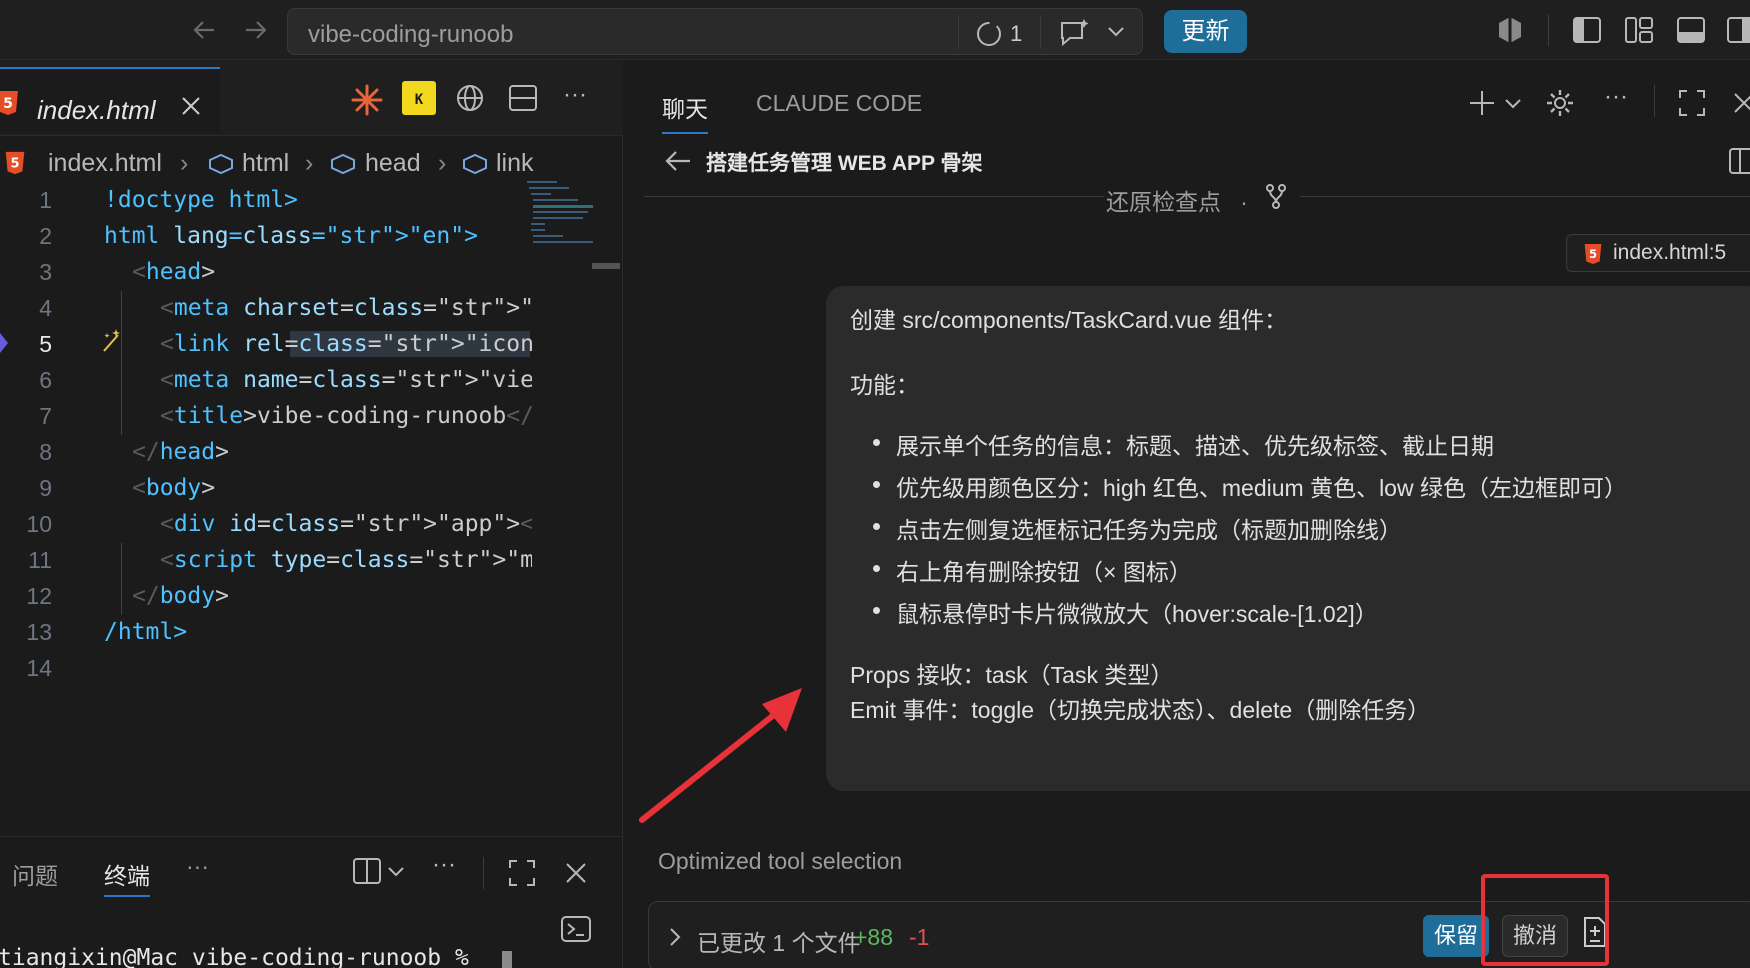 The image size is (1750, 968). Describe the element at coordinates (884, 385) in the screenshot. I see `message-features-label: 功能：` at that location.